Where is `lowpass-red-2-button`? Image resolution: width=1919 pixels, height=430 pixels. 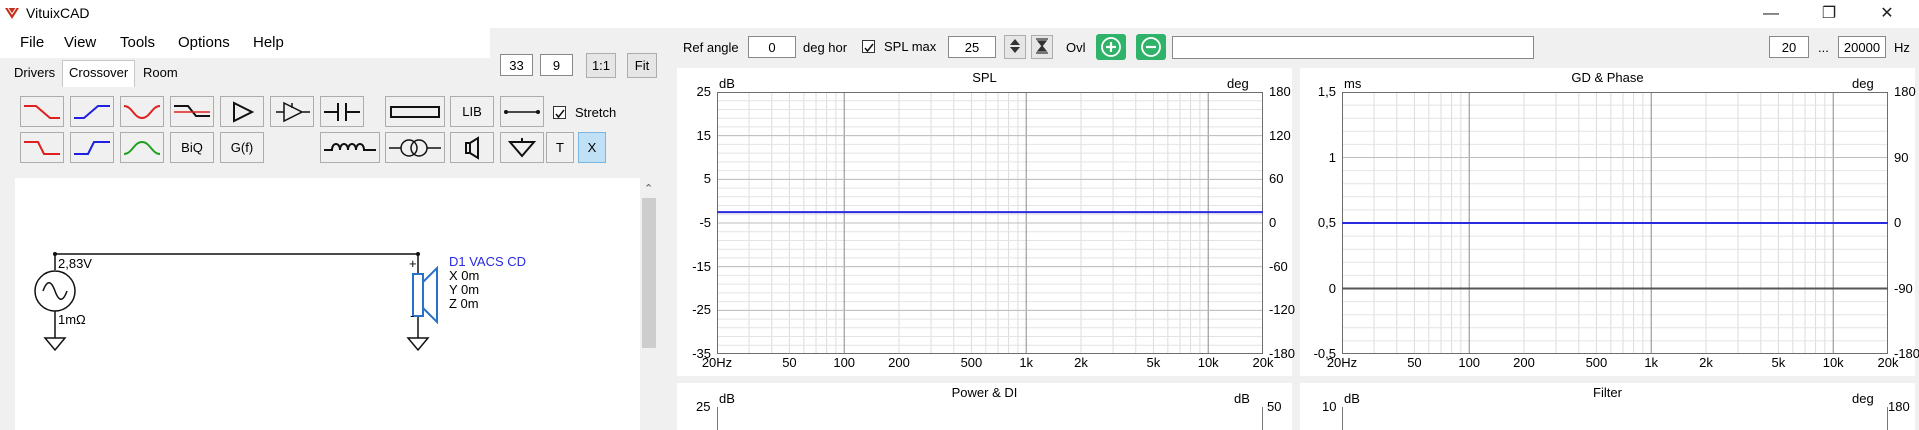 lowpass-red-2-button is located at coordinates (42, 147).